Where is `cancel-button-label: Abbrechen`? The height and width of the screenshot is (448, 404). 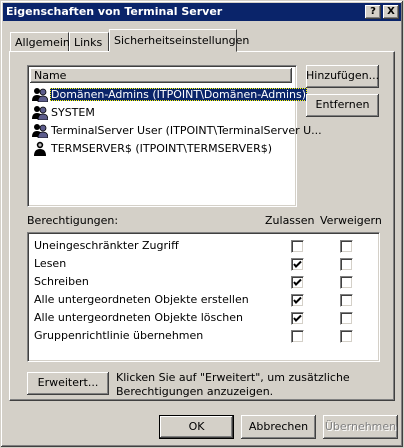 cancel-button-label: Abbrechen is located at coordinates (278, 426).